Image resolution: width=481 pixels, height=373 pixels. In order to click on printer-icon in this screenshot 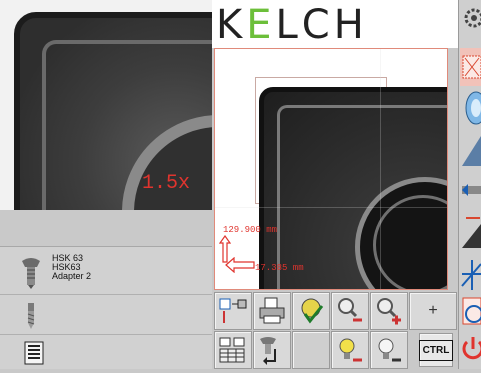, I will do `click(272, 310)`.